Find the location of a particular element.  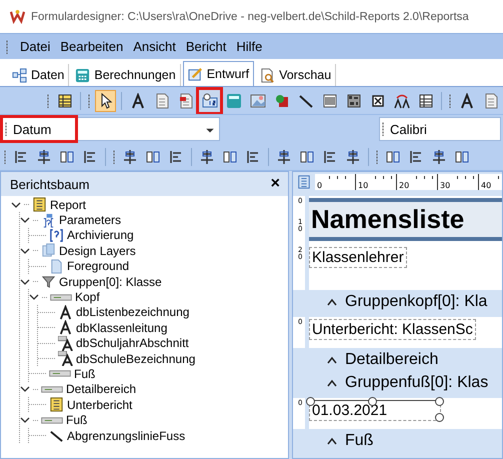

diagram-icon is located at coordinates (19, 75).